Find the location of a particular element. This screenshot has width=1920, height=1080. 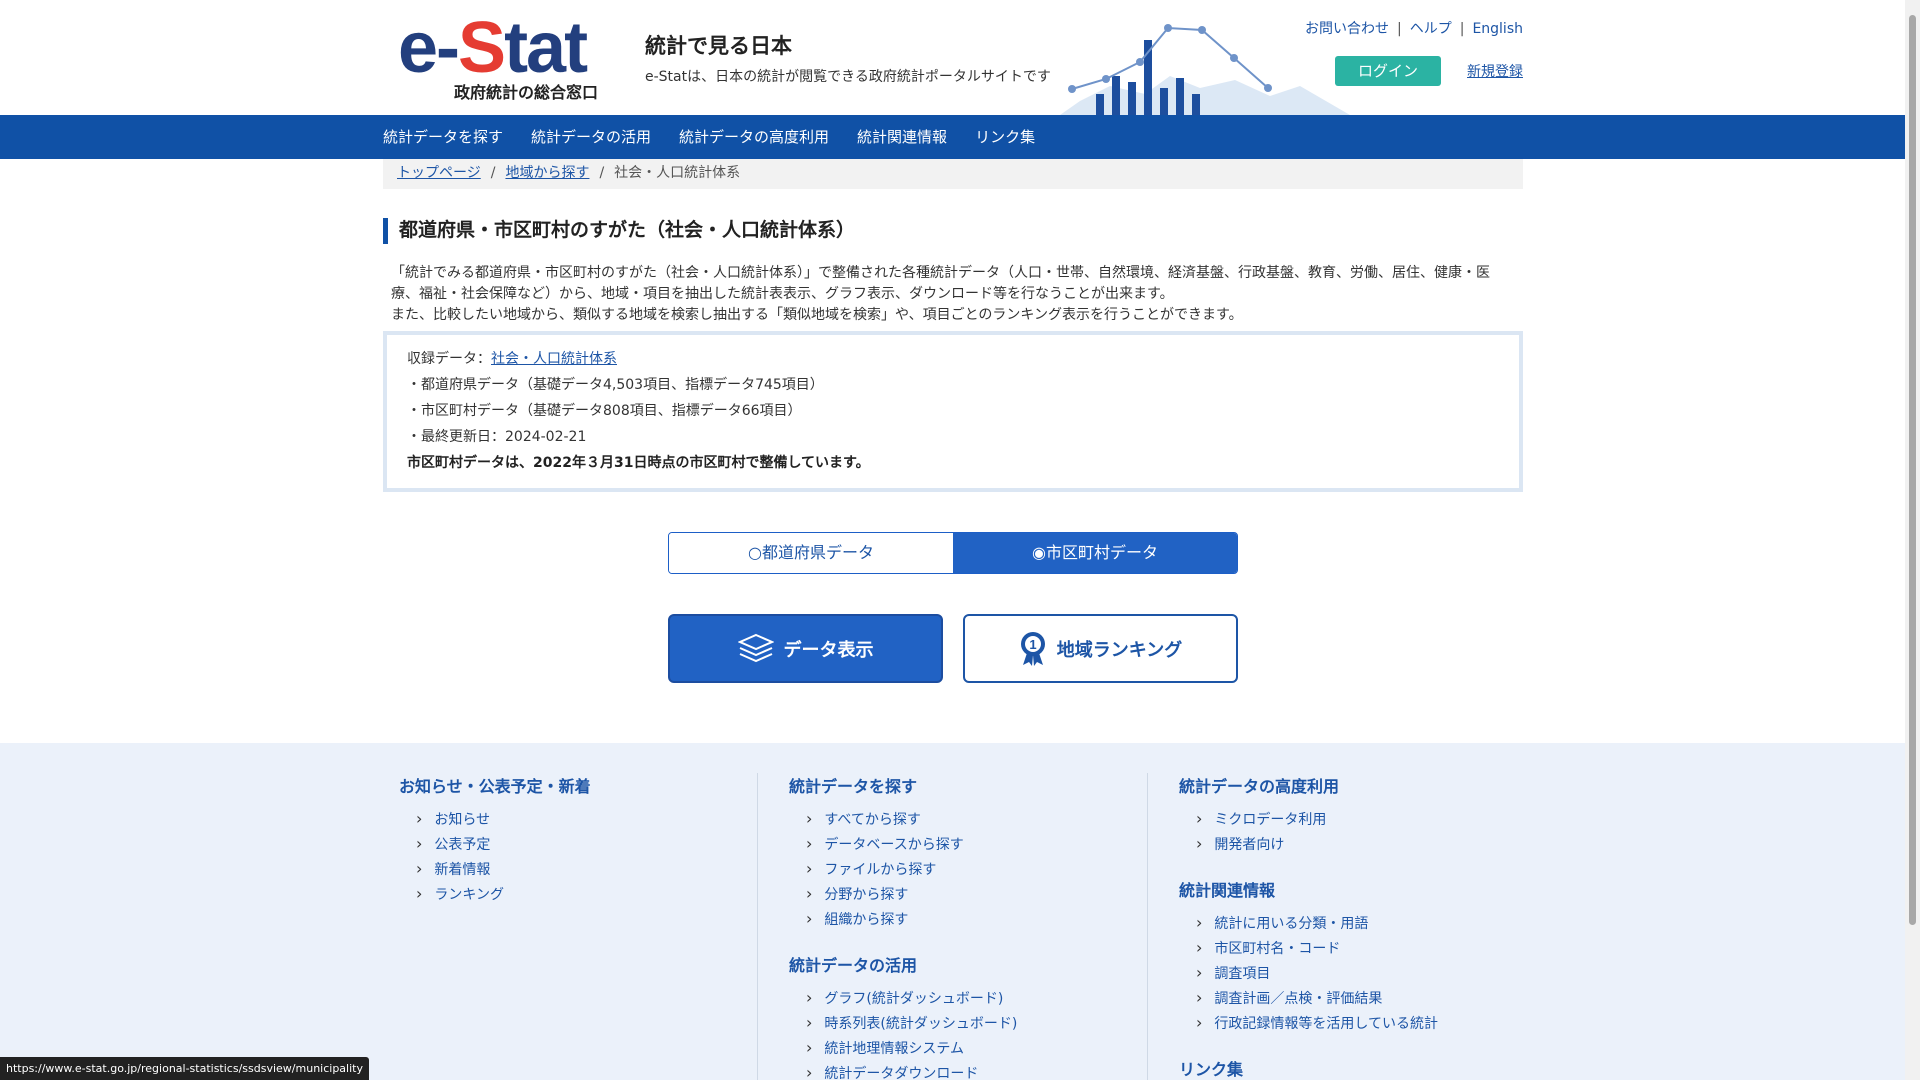

region-ranking-label: 地域ランキング is located at coordinates (1119, 650).